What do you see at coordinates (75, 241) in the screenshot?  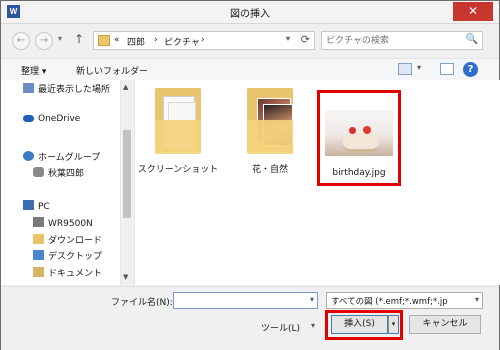 I see `nav-item-label: ダウンロード` at bounding box center [75, 241].